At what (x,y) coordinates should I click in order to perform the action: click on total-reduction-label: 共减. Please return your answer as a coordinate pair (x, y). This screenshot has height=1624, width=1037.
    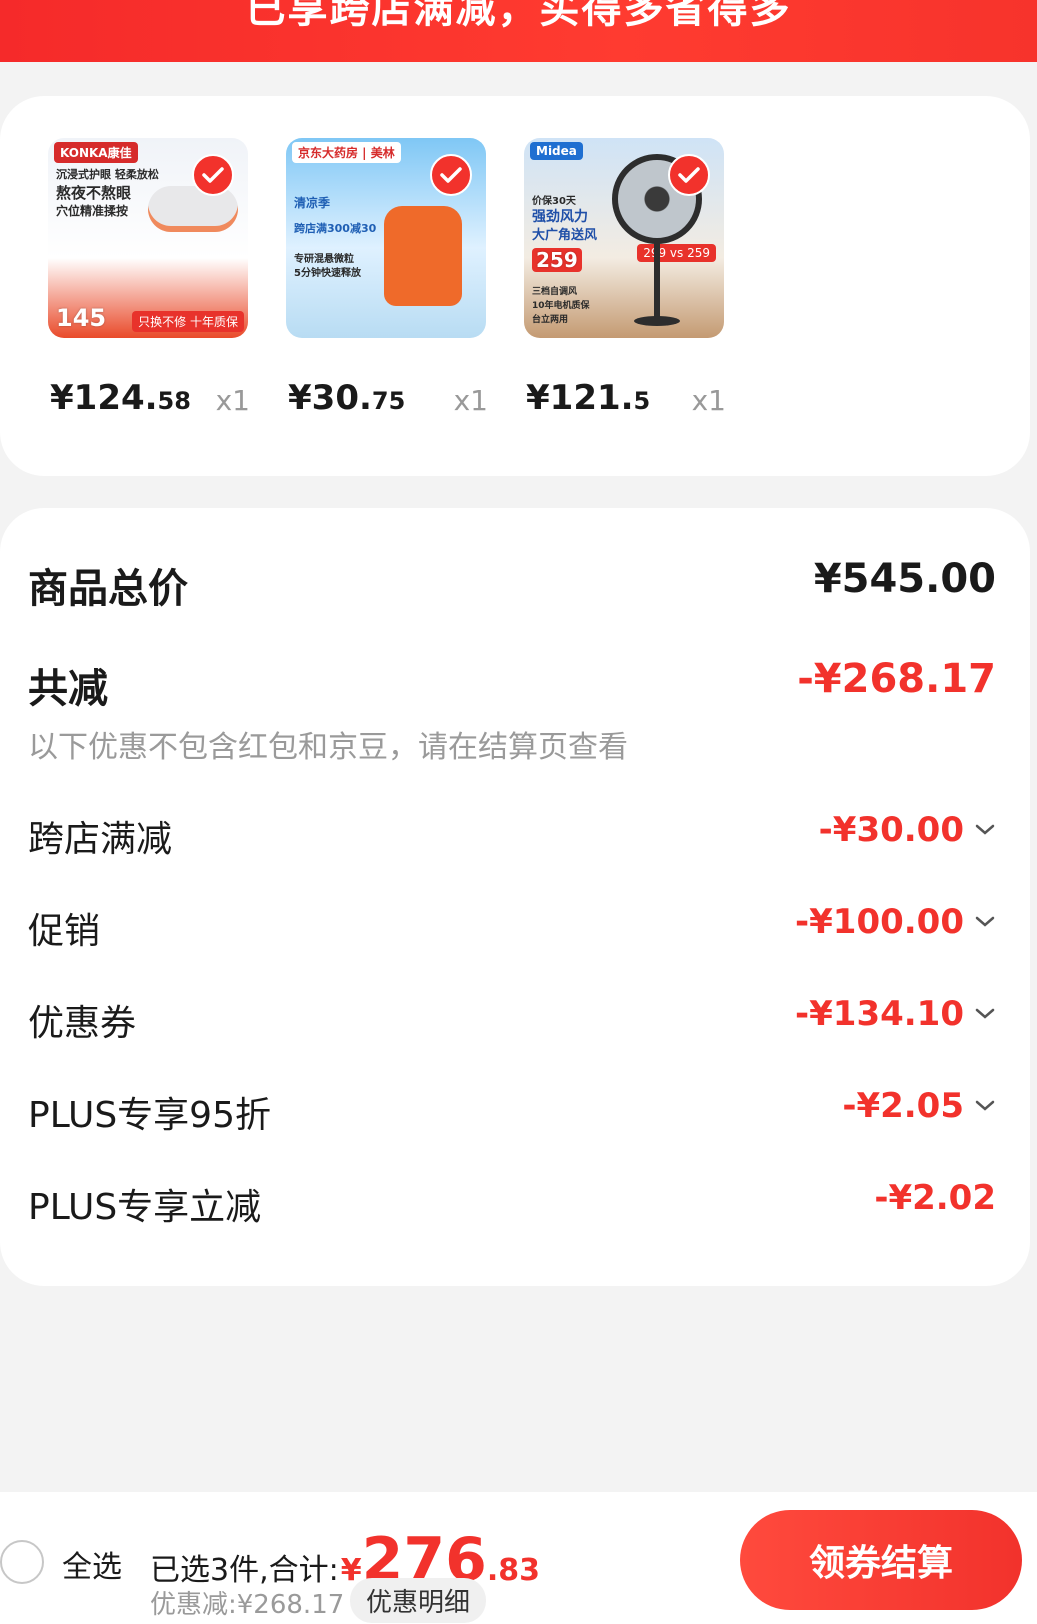
    Looking at the image, I should click on (68, 689).